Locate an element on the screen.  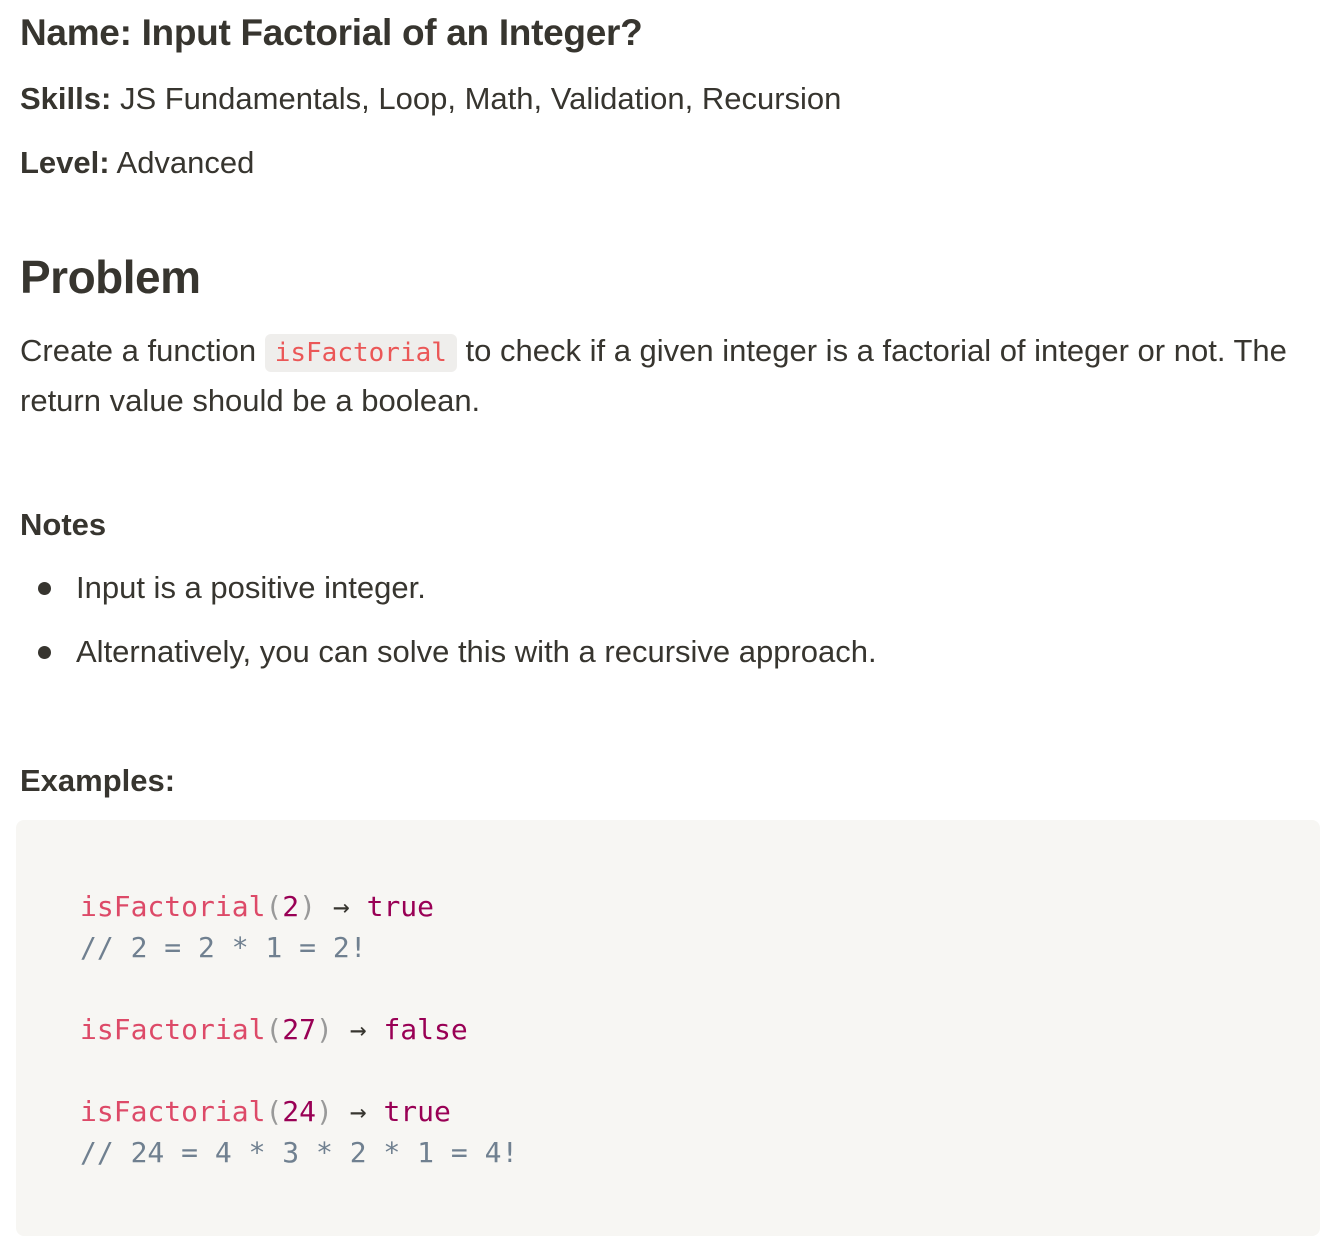
list-item: Input is a positive integer. is located at coordinates (448, 600).